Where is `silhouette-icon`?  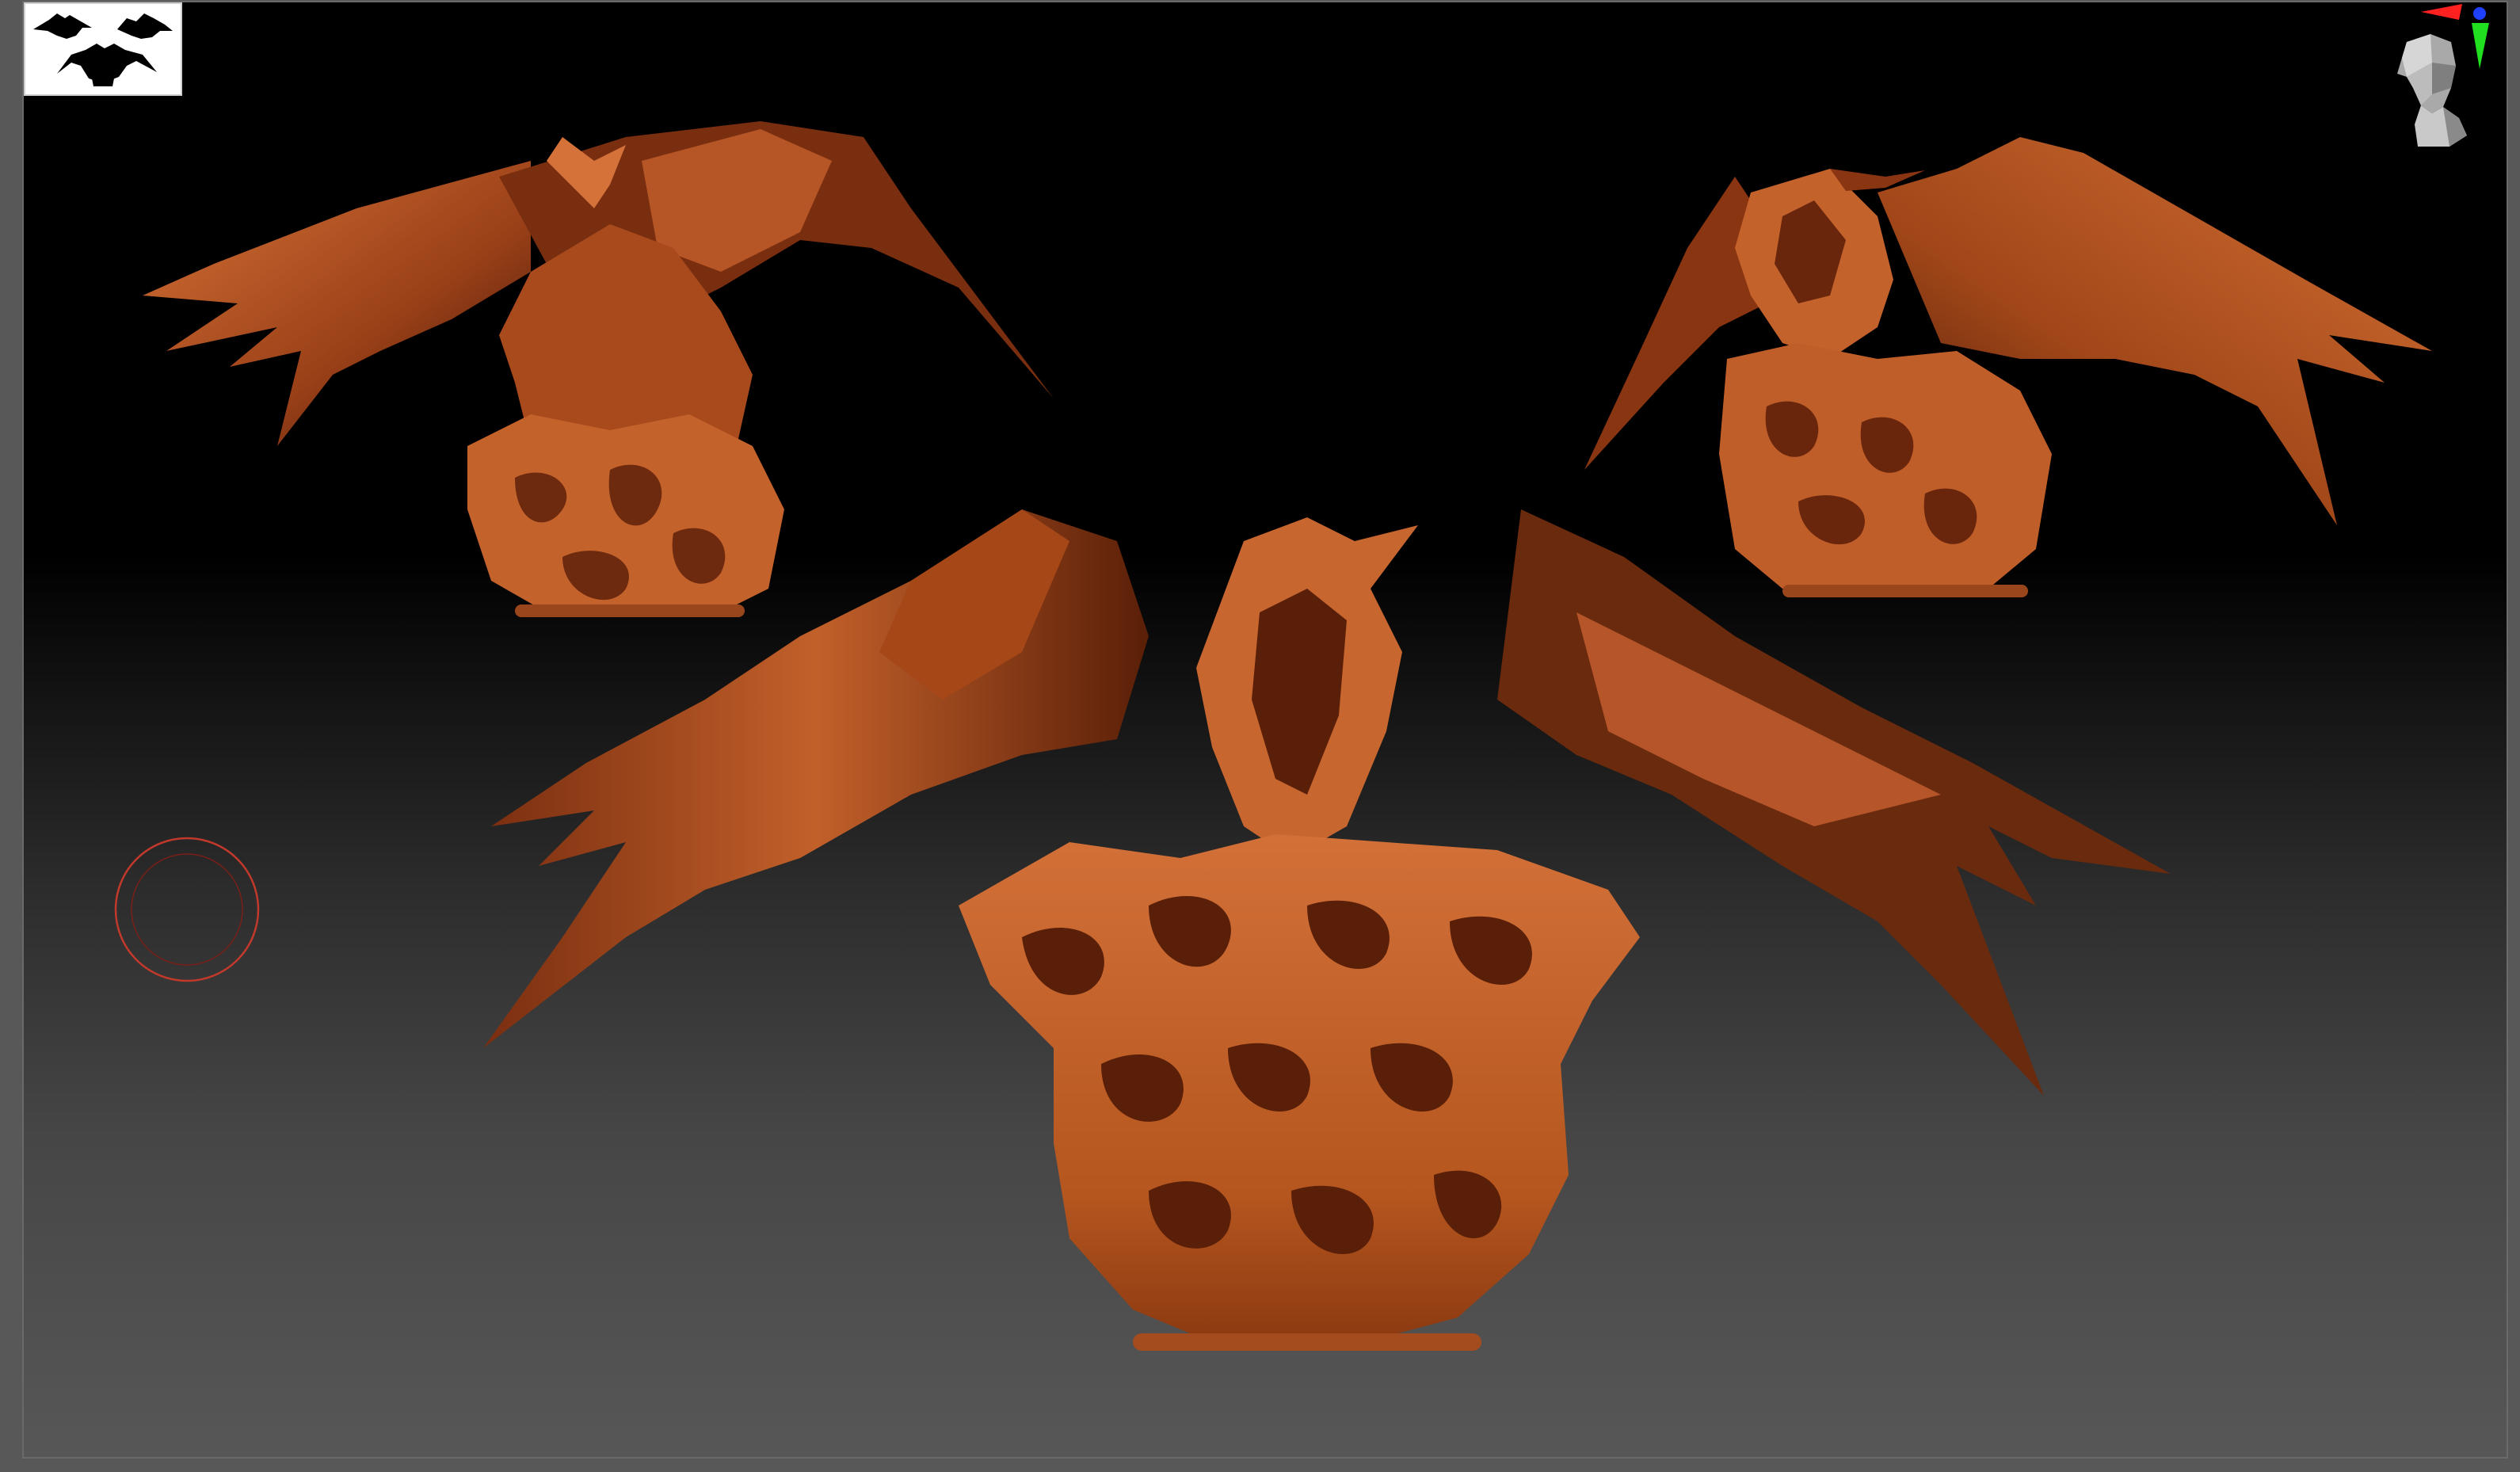 silhouette-icon is located at coordinates (103, 49).